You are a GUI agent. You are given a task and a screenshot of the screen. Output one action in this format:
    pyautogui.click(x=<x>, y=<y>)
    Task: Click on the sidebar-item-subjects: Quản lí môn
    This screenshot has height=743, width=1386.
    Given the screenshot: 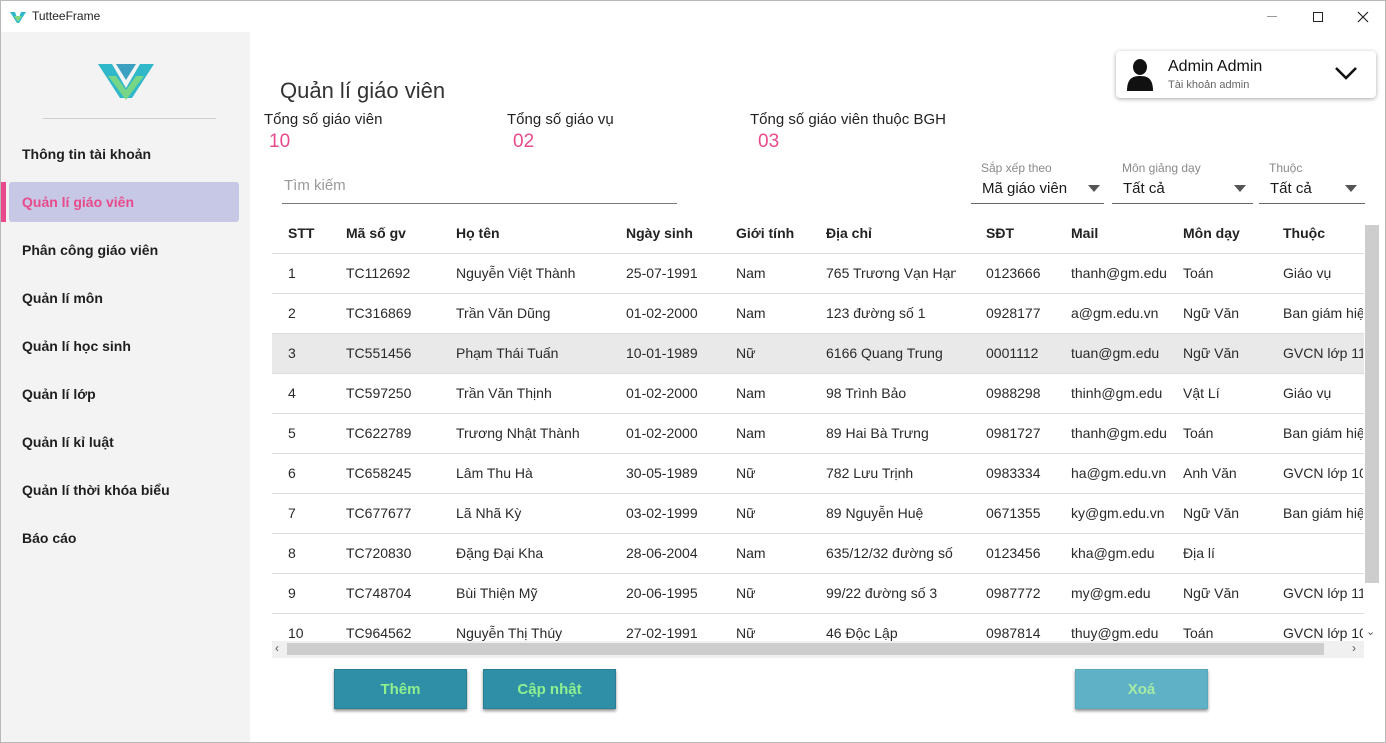 What is the action you would take?
    pyautogui.click(x=125, y=298)
    